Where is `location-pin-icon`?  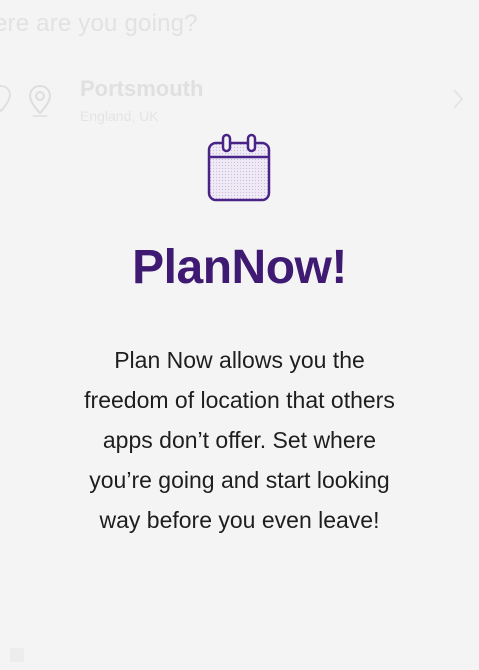 location-pin-icon is located at coordinates (40, 101).